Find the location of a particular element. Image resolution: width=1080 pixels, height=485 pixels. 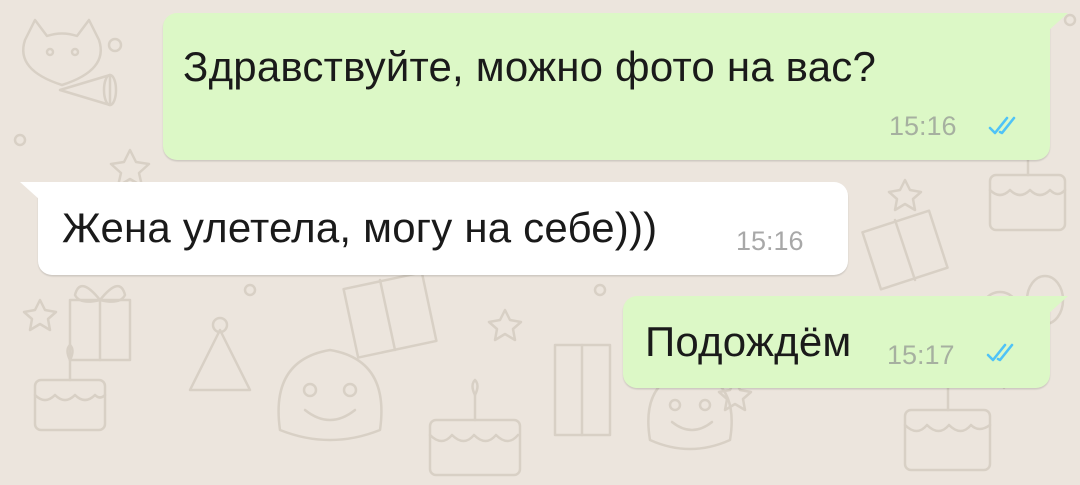

message-text: Подождём is located at coordinates (748, 341).